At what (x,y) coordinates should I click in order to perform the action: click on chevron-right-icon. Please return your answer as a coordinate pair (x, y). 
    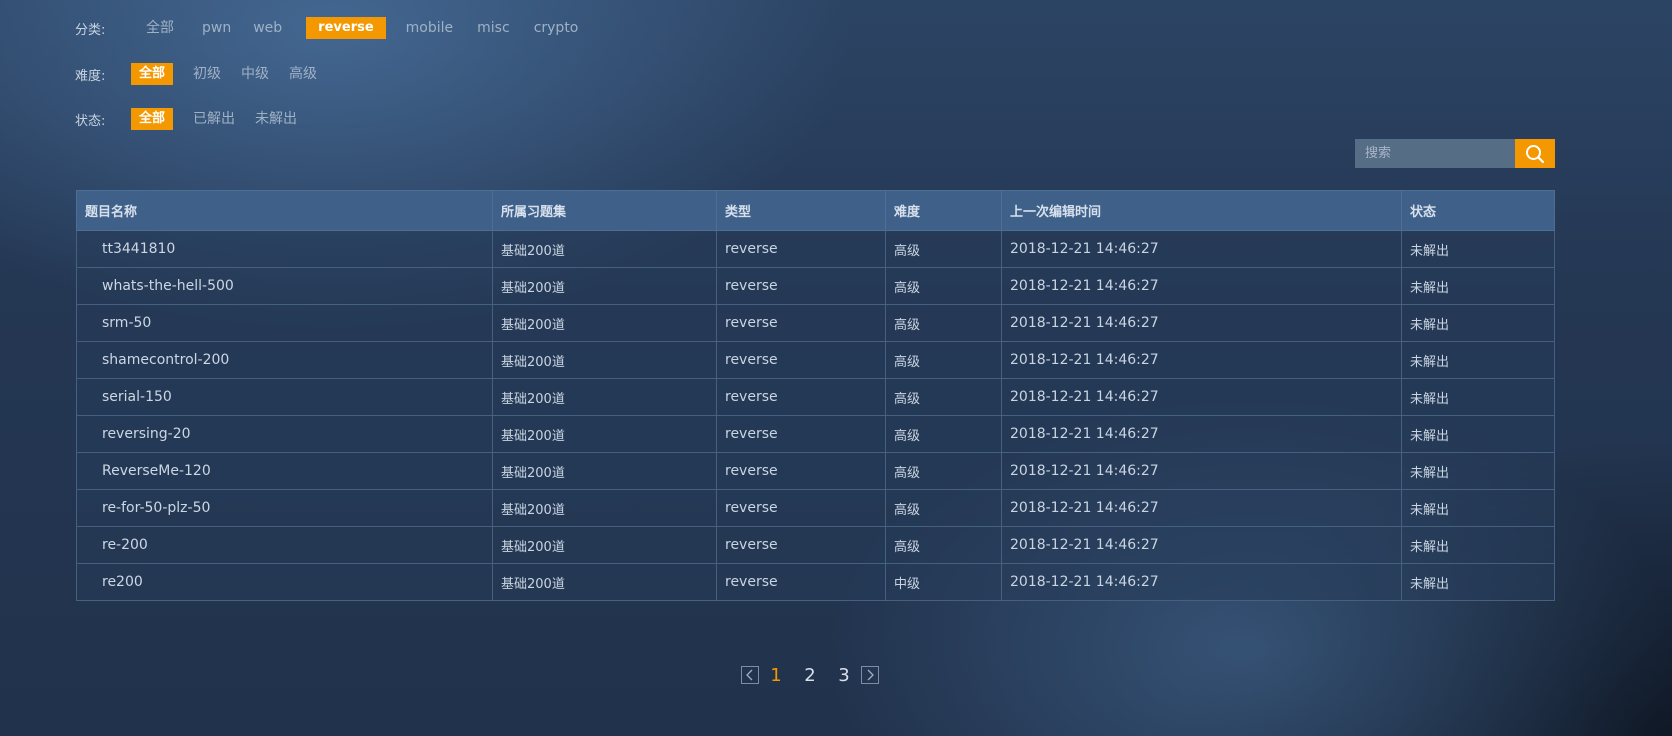
    Looking at the image, I should click on (870, 675).